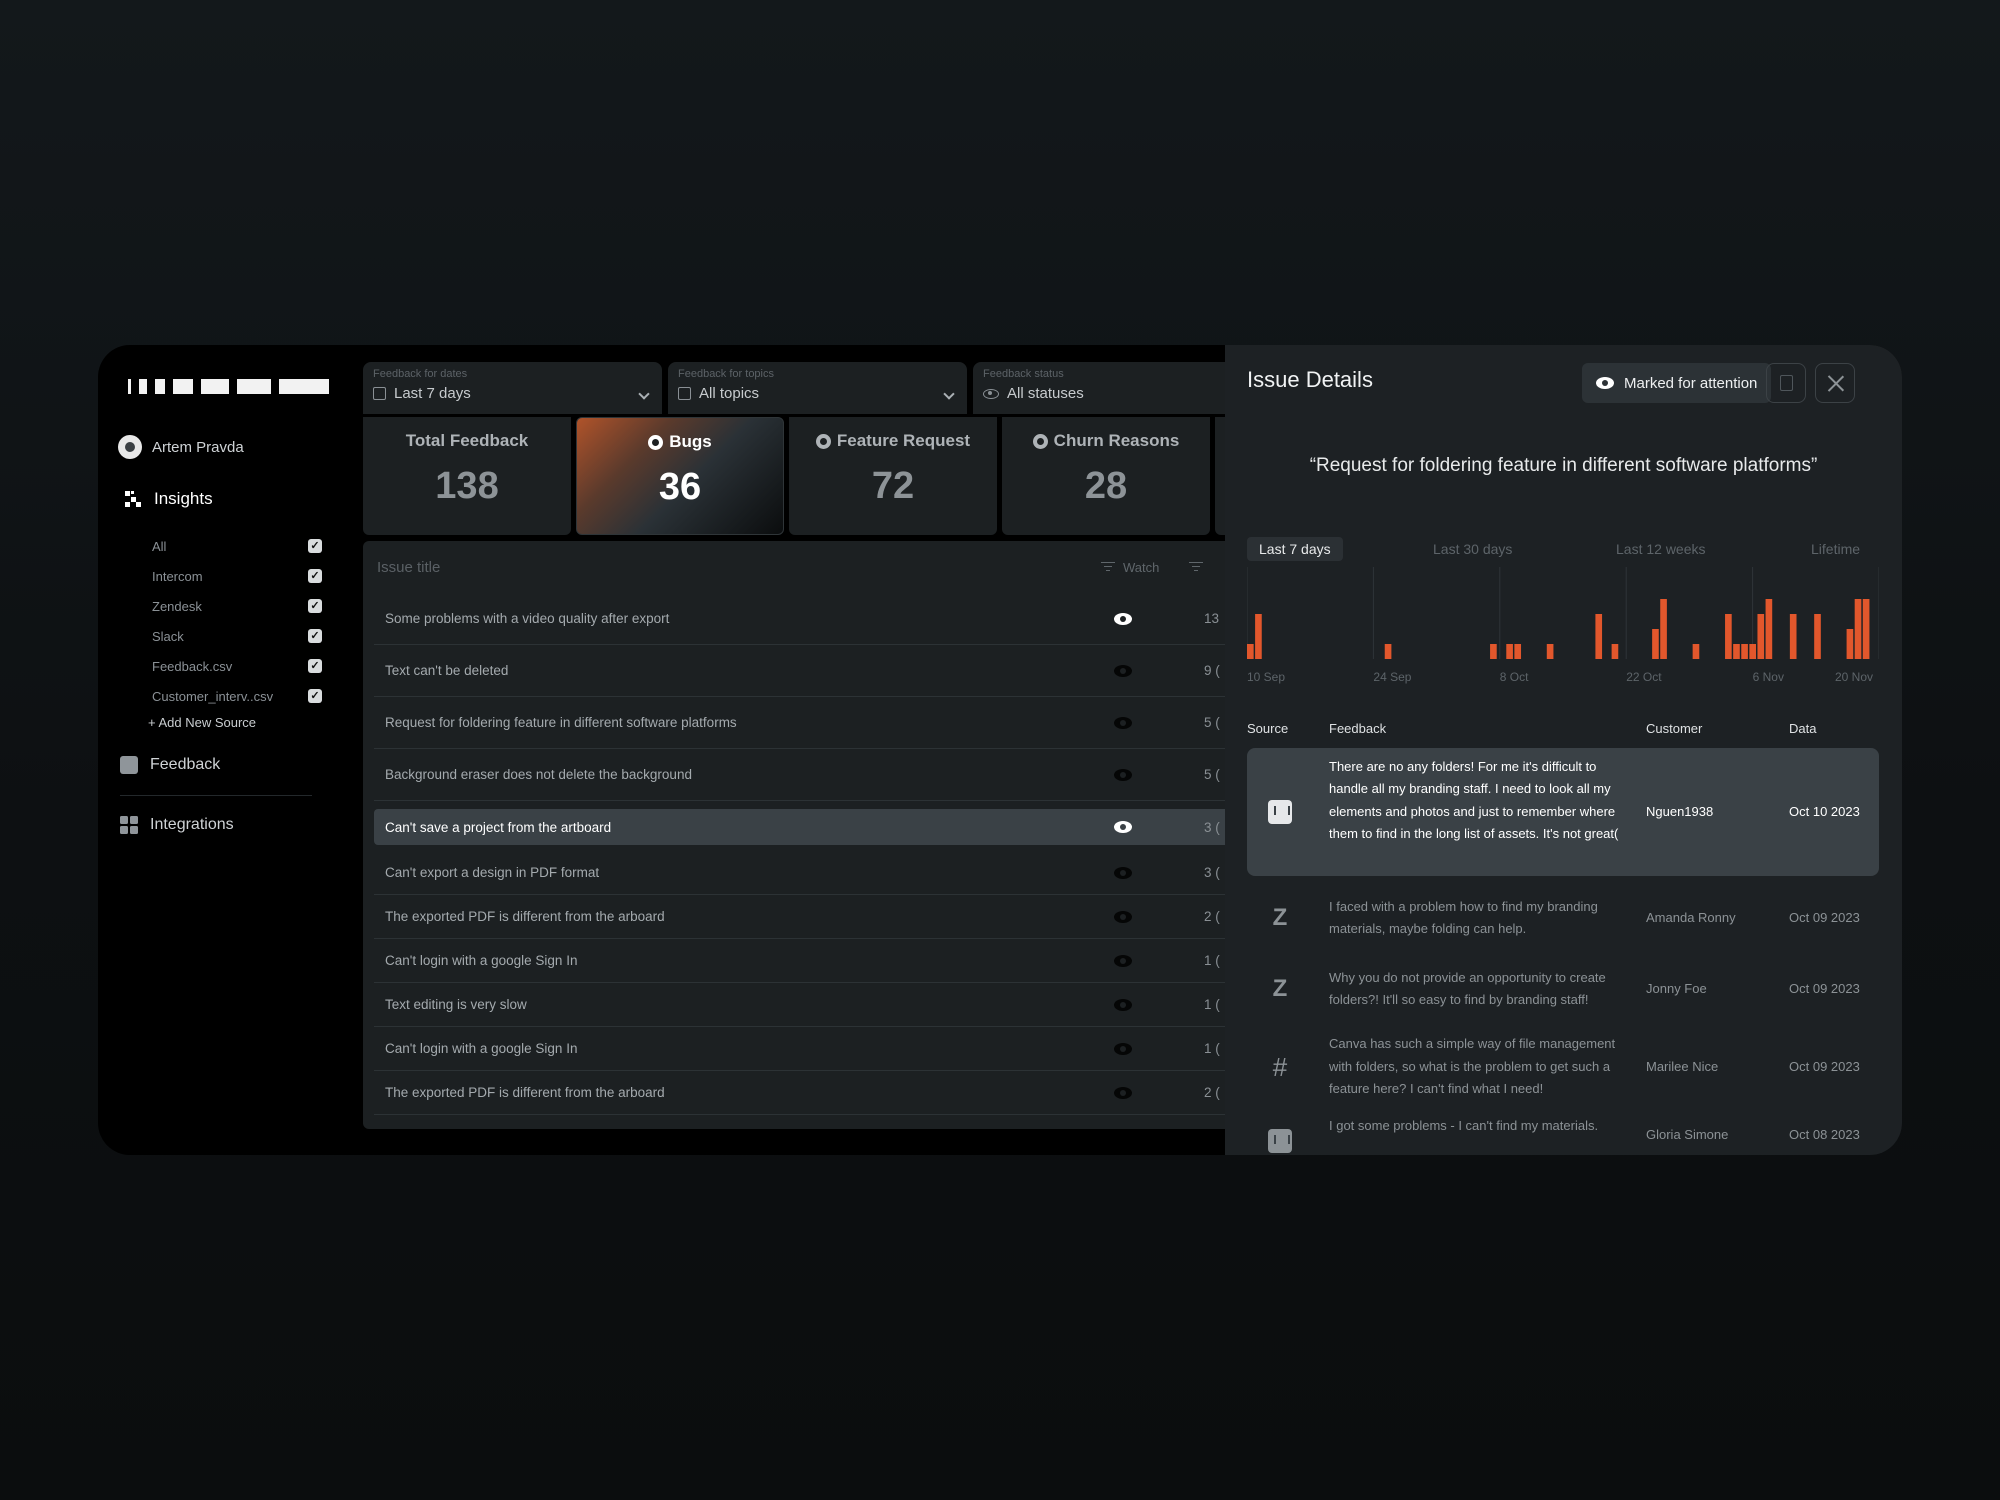  I want to click on feedback-icon, so click(129, 765).